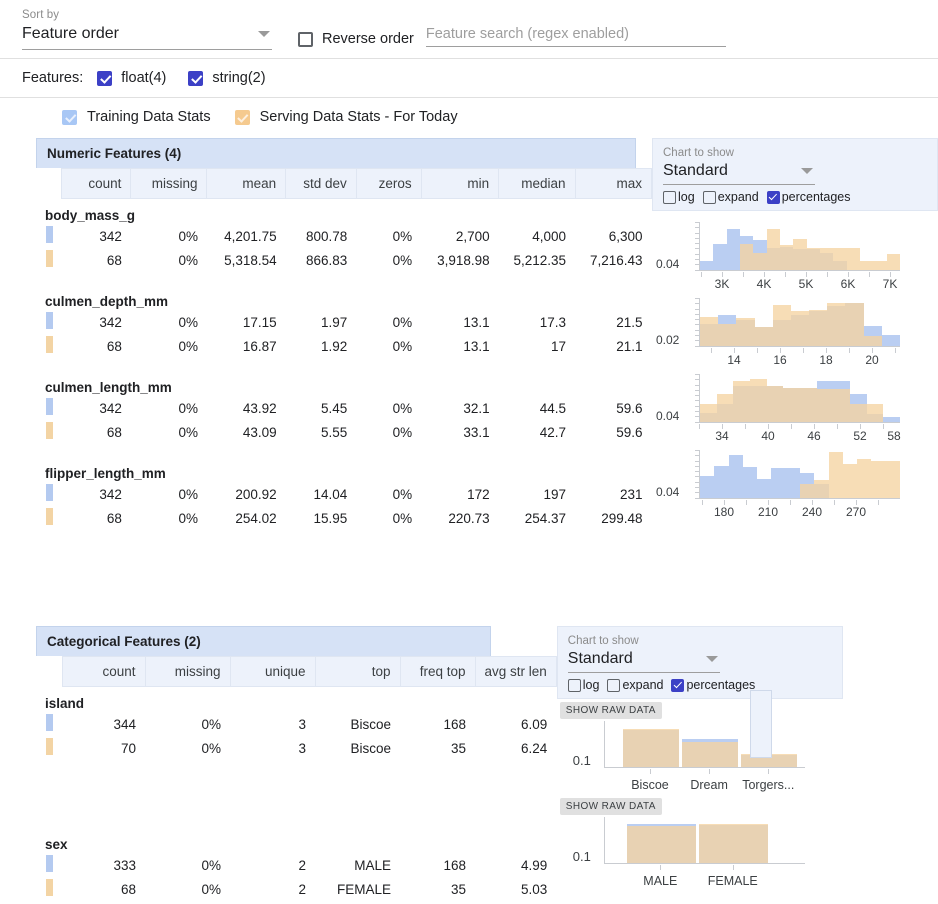  What do you see at coordinates (344, 494) in the screenshot?
I see `table-row: 342 0% 200.92 14.04 0% 172 197 231` at bounding box center [344, 494].